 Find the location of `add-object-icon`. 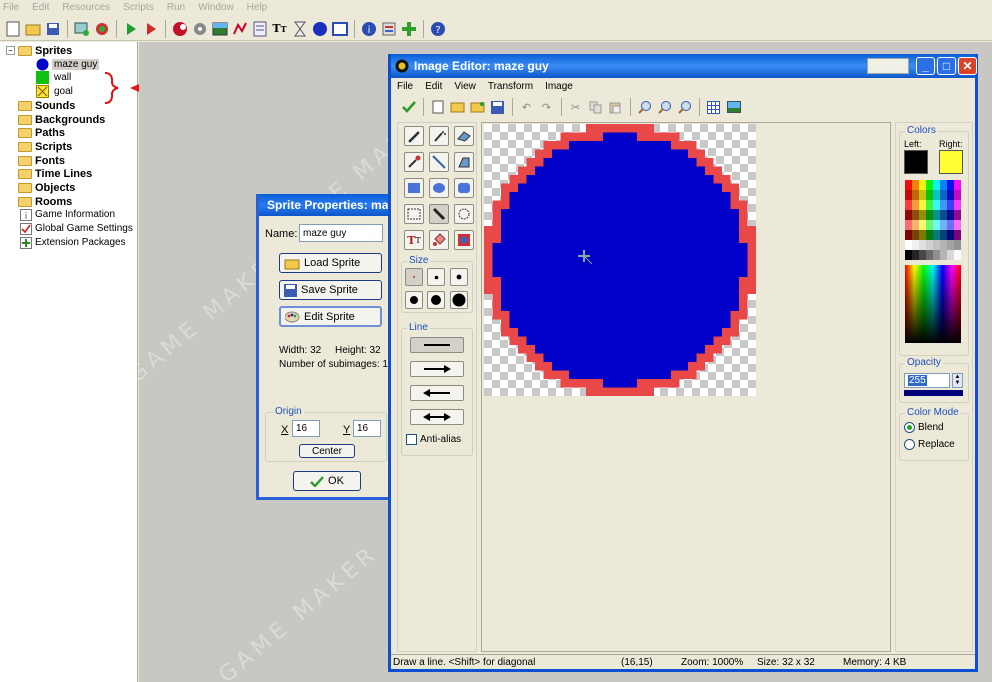

add-object-icon is located at coordinates (319, 28).